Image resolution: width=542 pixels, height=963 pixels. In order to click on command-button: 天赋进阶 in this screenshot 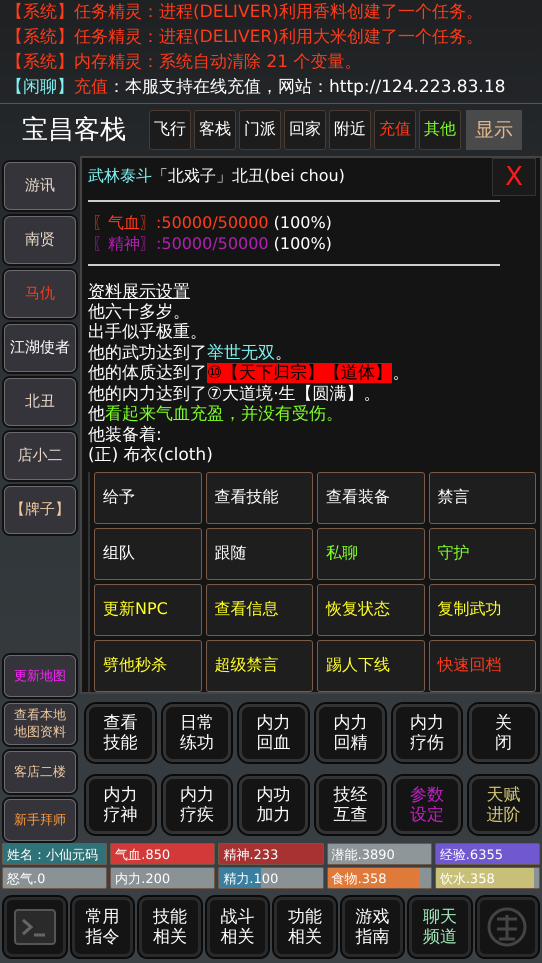, I will do `click(503, 805)`.